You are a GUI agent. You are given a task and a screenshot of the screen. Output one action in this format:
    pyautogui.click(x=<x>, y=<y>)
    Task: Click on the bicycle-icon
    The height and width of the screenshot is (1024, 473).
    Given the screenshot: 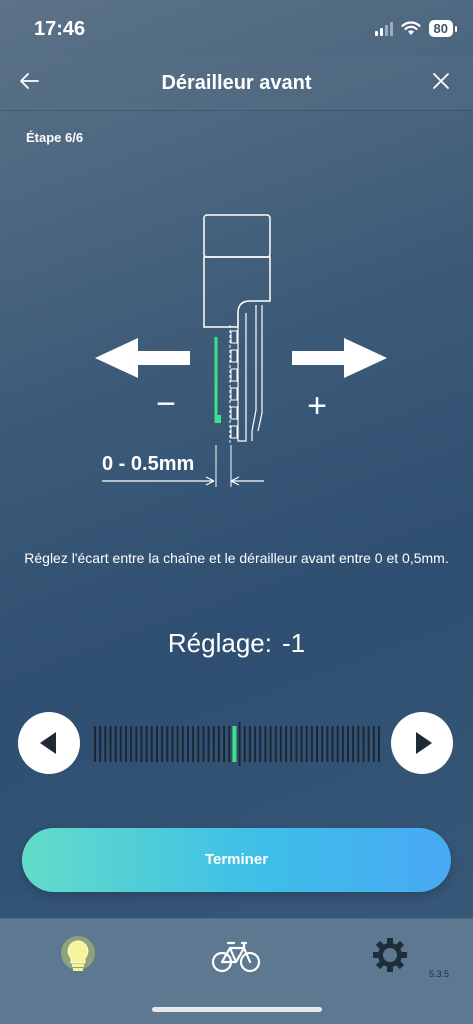 What is the action you would take?
    pyautogui.click(x=236, y=957)
    